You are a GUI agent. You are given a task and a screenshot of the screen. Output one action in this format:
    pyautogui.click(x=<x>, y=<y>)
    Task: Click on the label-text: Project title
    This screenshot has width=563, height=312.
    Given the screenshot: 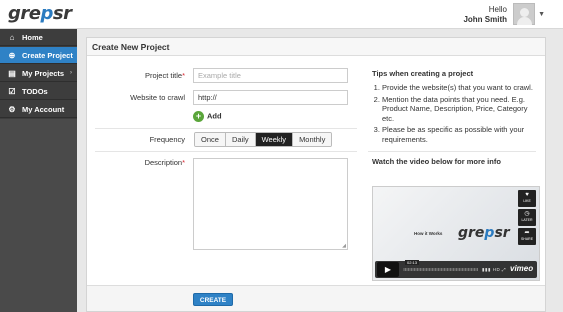 What is the action you would take?
    pyautogui.click(x=163, y=75)
    